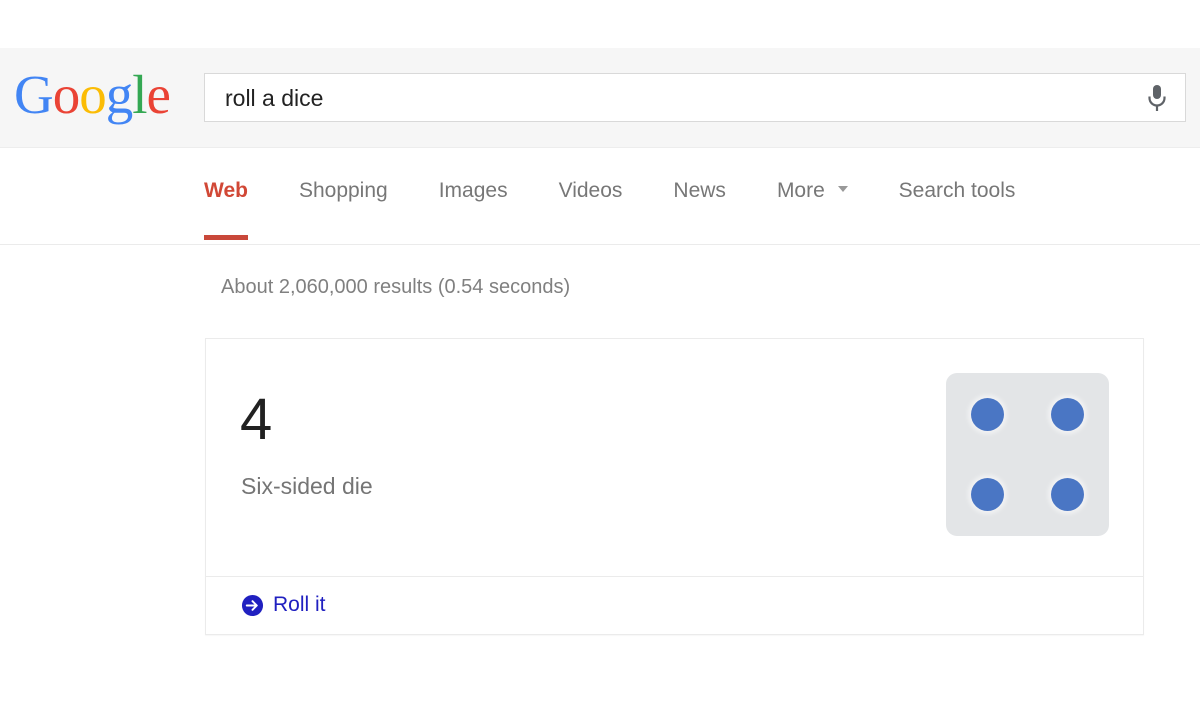  I want to click on nav-divider, so click(600, 244).